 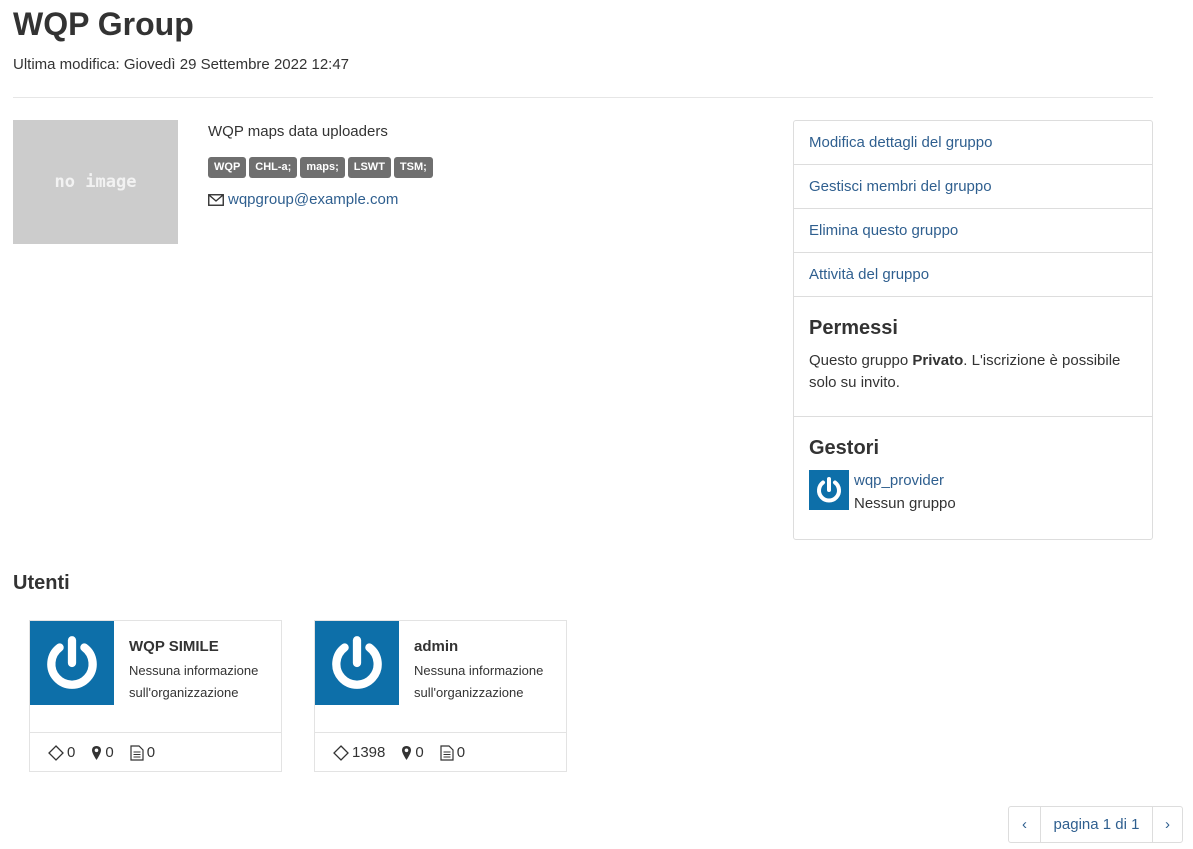 I want to click on manage-members-link: Gestisci membri del gruppo, so click(x=973, y=187).